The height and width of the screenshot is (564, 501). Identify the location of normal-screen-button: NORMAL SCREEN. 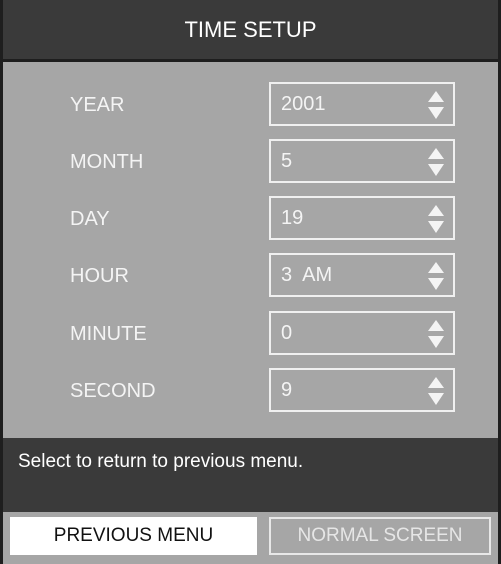
(380, 536).